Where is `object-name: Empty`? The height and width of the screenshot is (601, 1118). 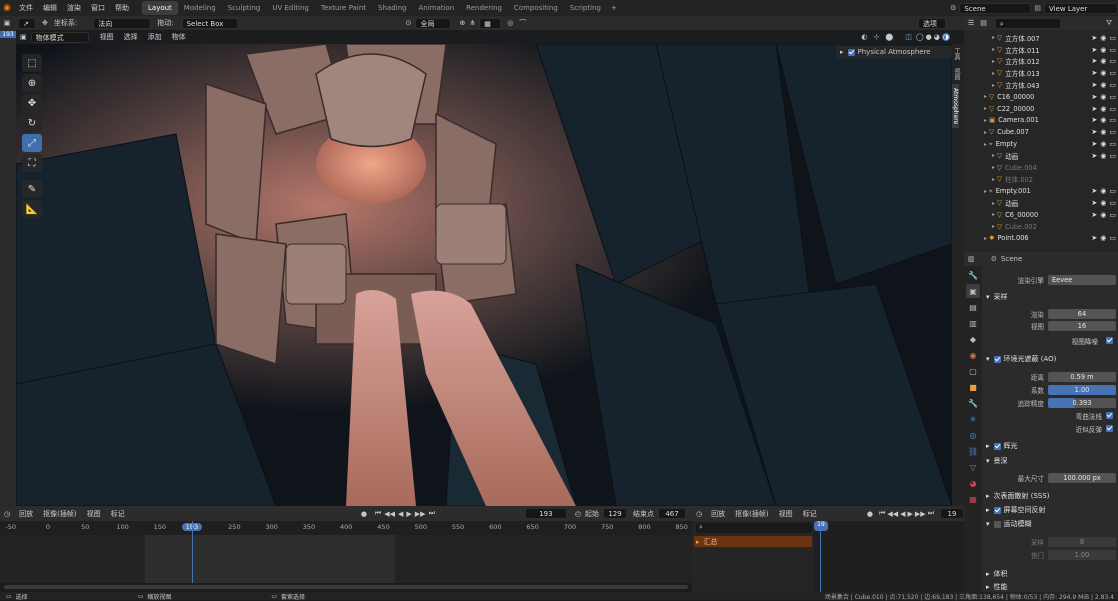
object-name: Empty is located at coordinates (1006, 144).